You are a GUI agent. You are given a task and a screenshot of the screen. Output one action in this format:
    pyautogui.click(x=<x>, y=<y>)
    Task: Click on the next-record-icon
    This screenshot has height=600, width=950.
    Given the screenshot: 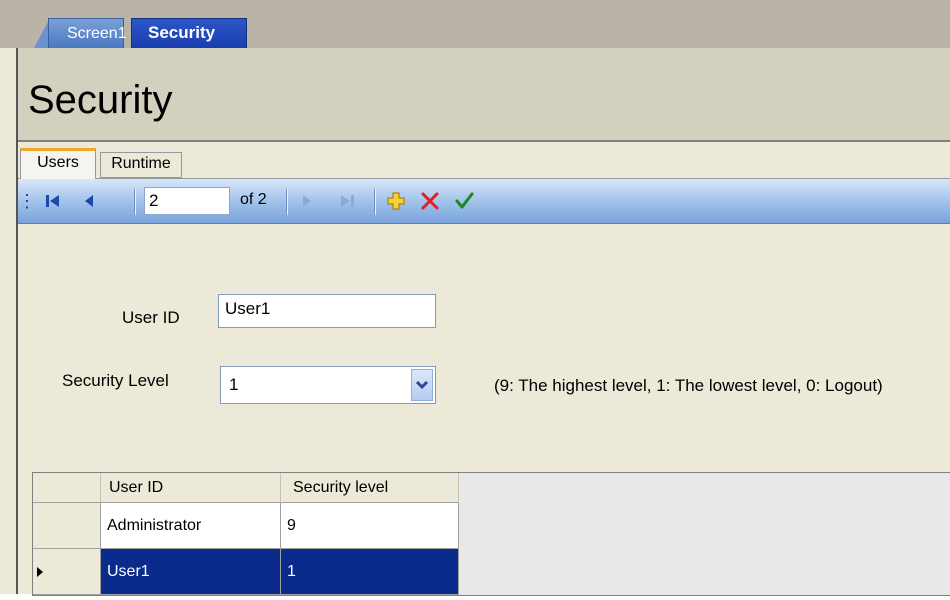 What is the action you would take?
    pyautogui.click(x=307, y=201)
    